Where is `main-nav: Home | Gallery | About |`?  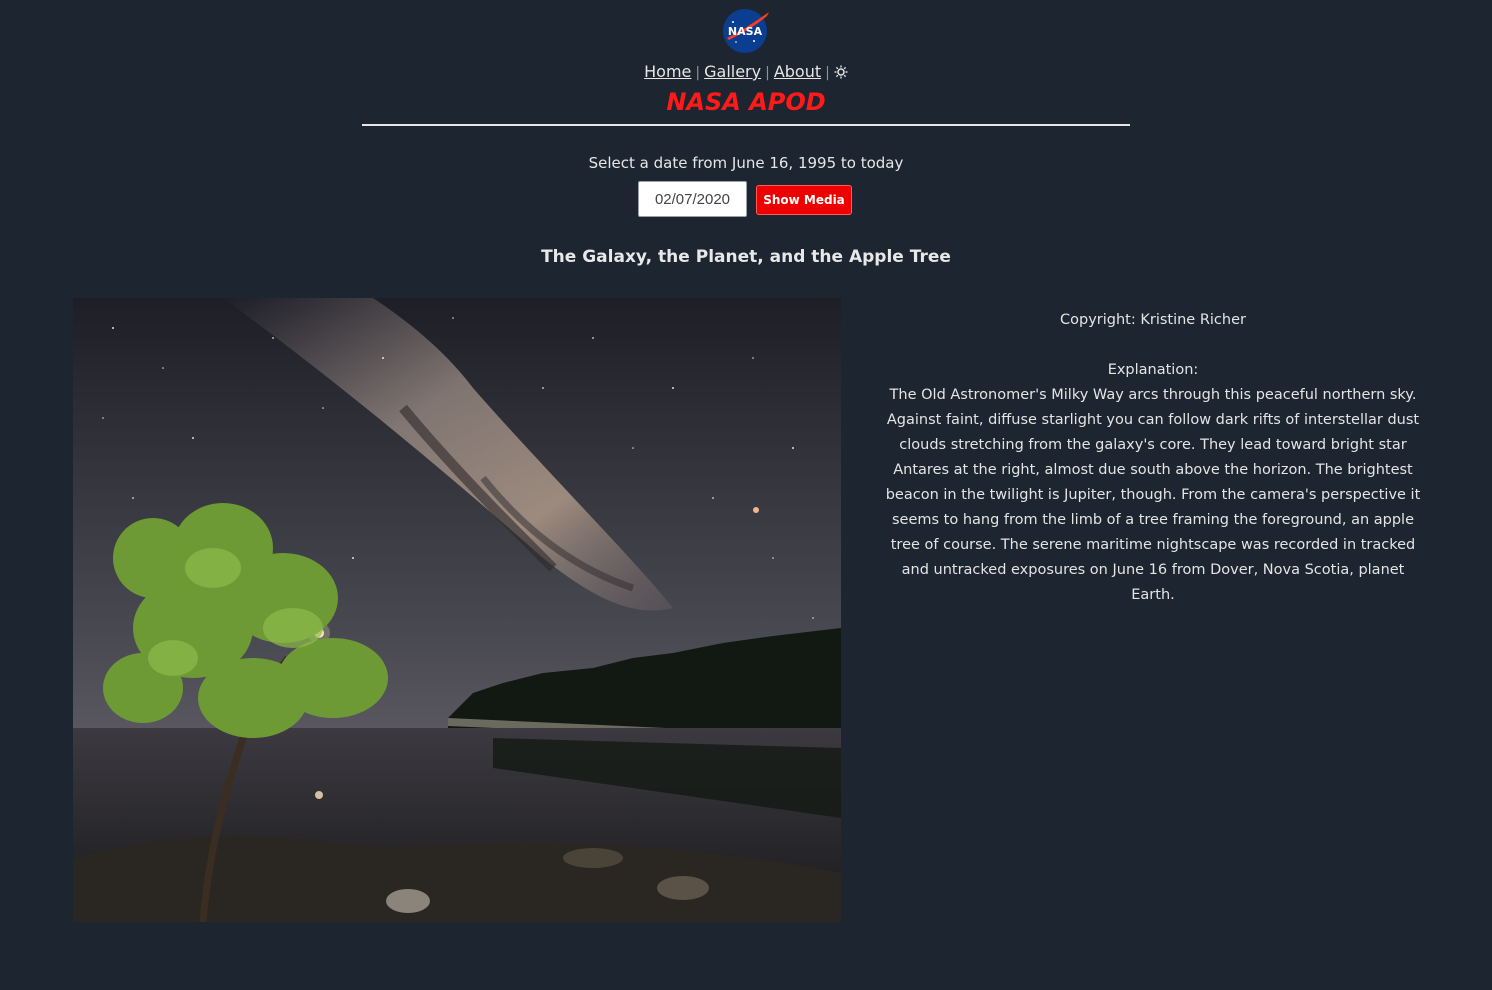
main-nav: Home | Gallery | About | is located at coordinates (746, 71).